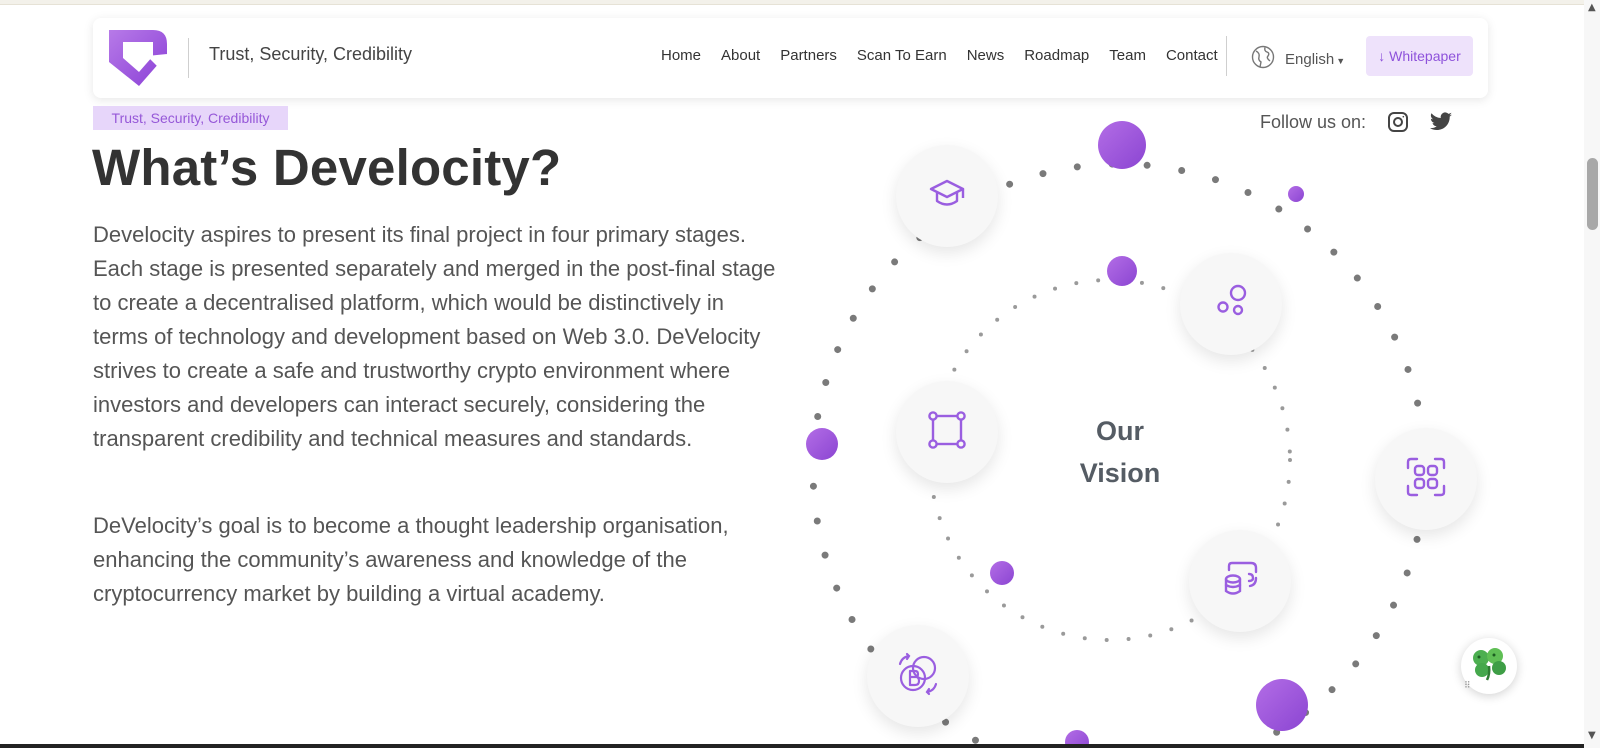 This screenshot has width=1600, height=748. Describe the element at coordinates (1226, 56) in the screenshot. I see `nav-divider` at that location.